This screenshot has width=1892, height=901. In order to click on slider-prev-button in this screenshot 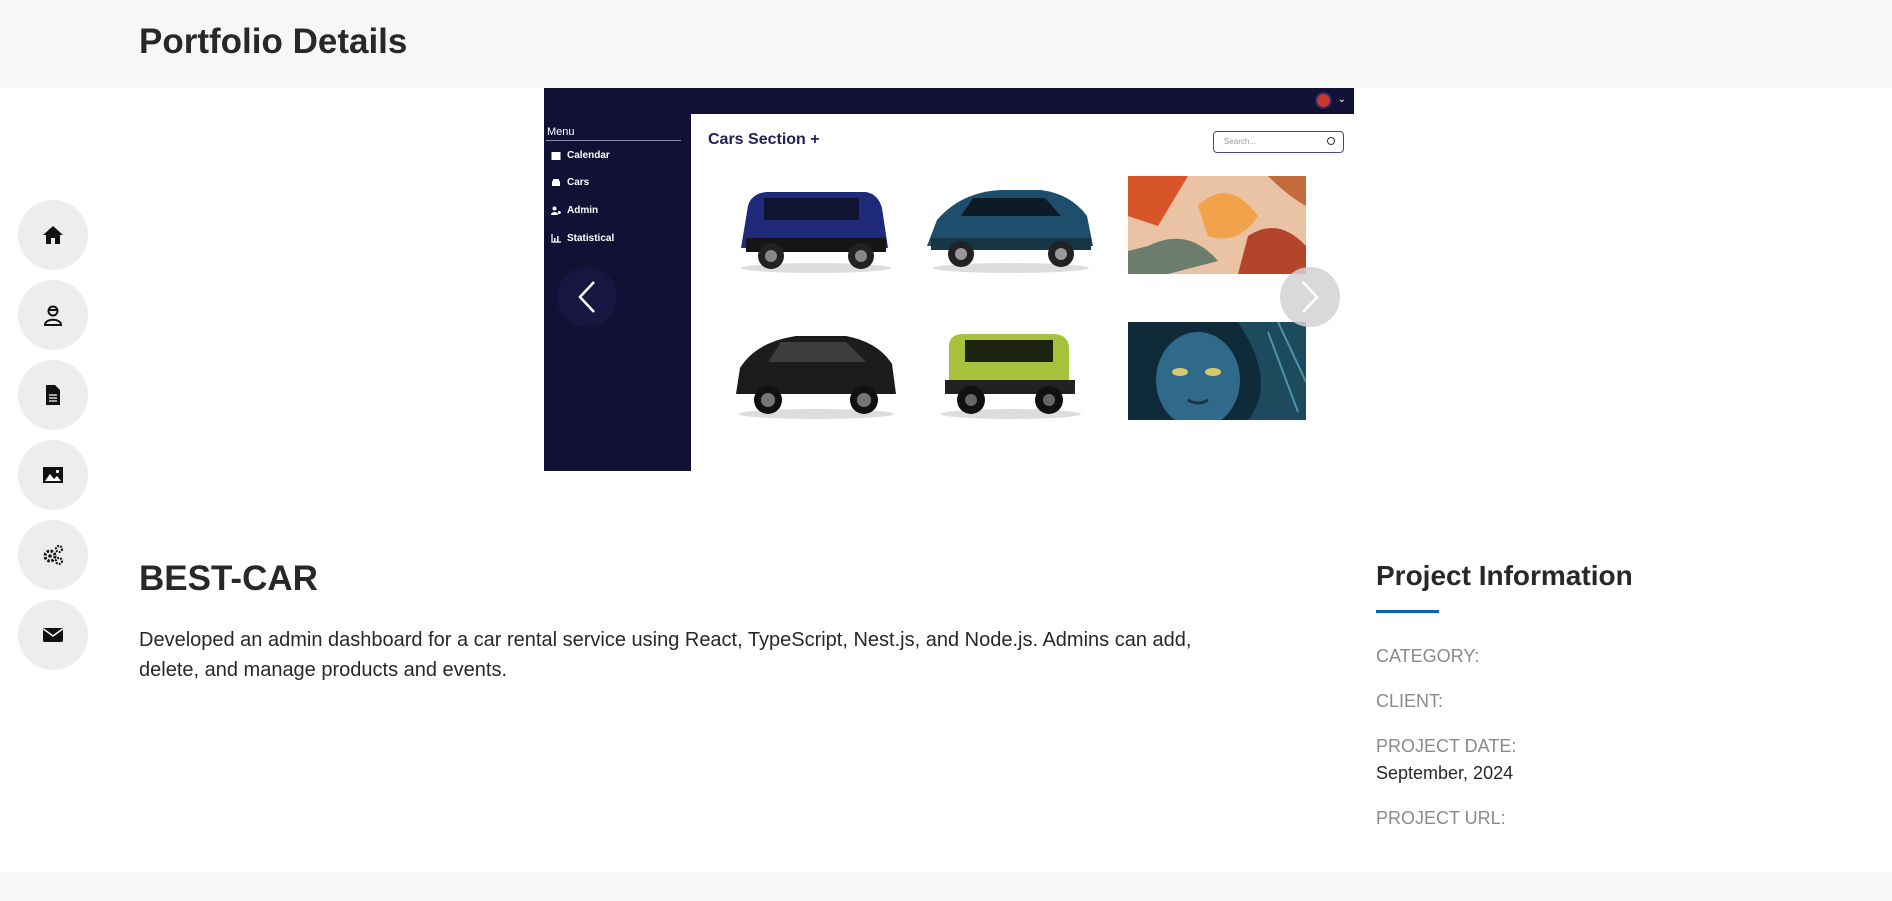, I will do `click(587, 297)`.